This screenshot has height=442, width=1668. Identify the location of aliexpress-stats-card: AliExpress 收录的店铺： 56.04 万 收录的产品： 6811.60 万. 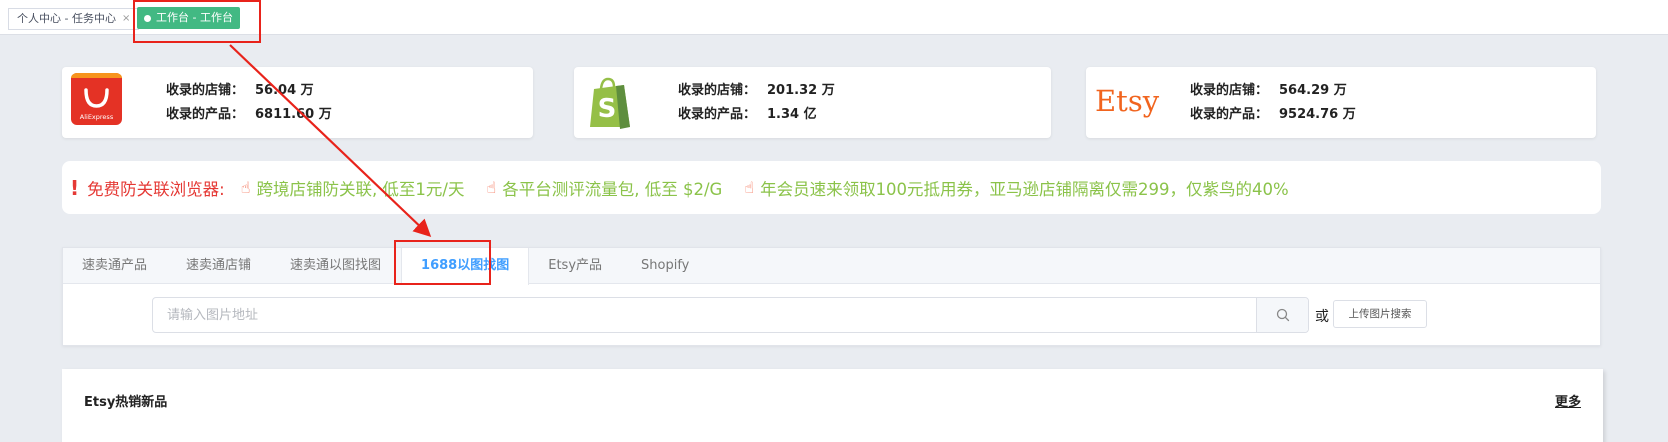
(297, 102).